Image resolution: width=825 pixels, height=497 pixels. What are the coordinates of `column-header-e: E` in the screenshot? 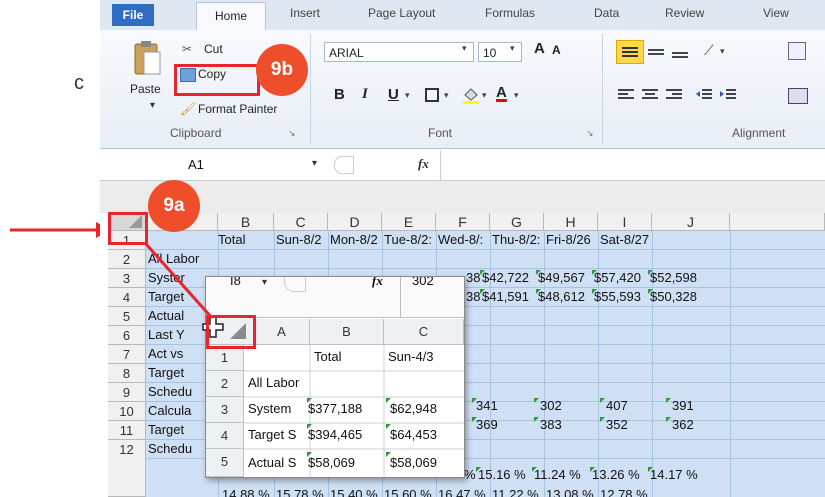 It's located at (409, 222).